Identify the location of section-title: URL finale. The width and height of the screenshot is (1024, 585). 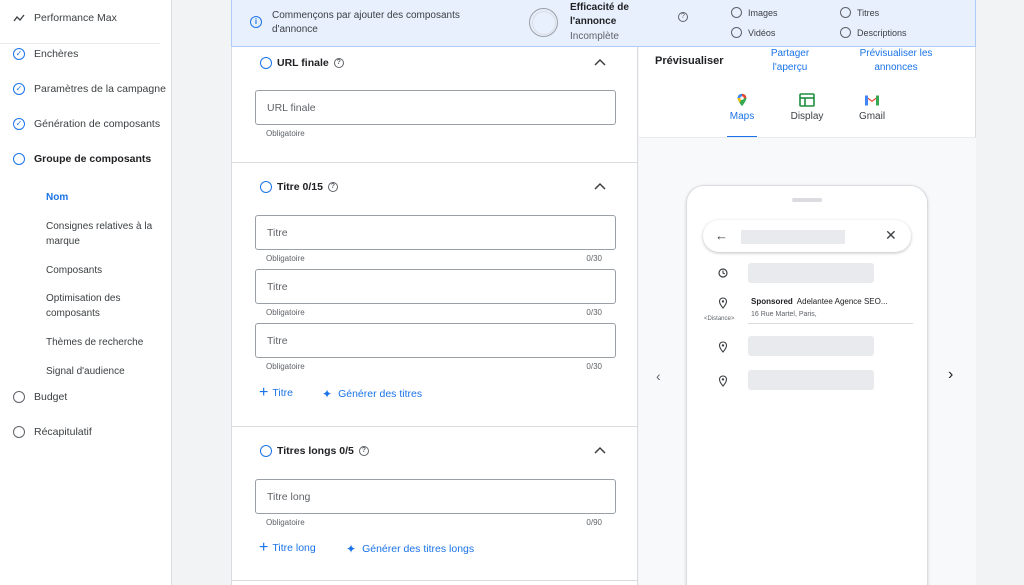
(303, 63).